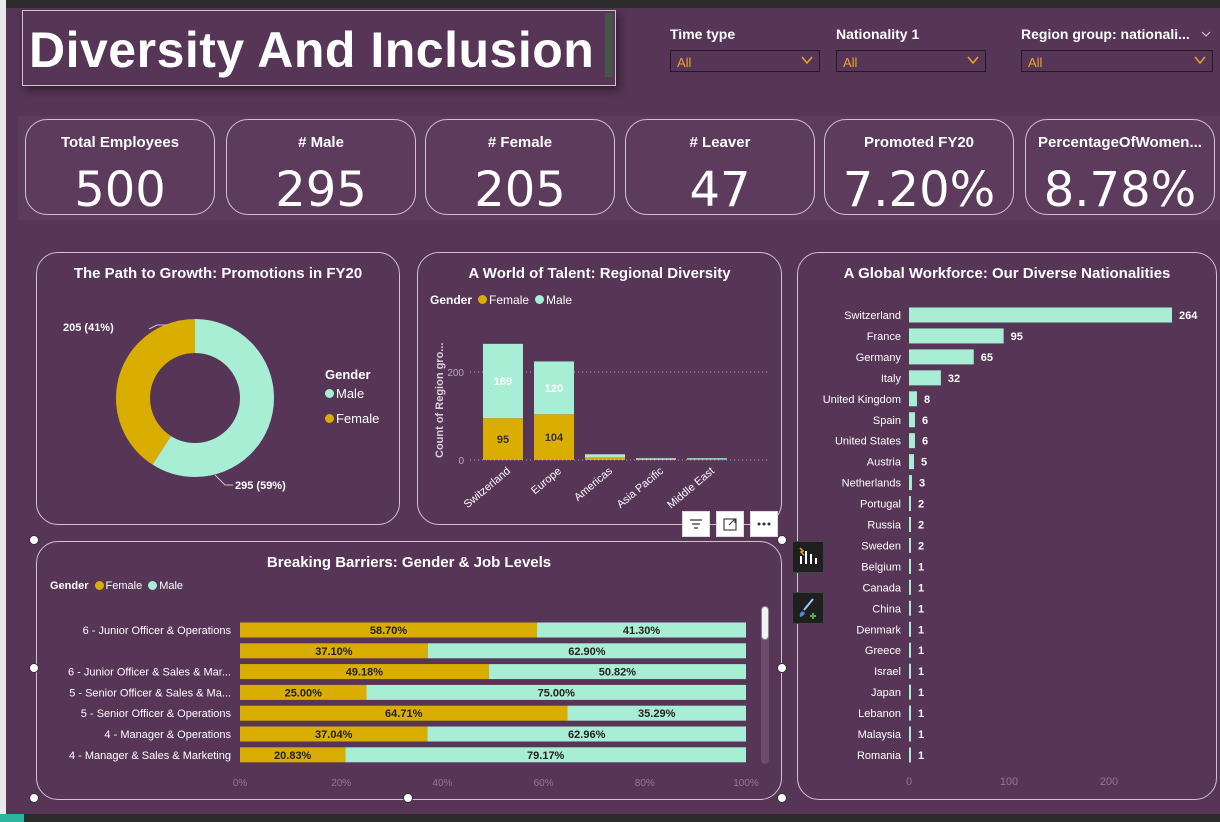 The width and height of the screenshot is (1220, 822). I want to click on x-tick-label: Americas, so click(593, 484).